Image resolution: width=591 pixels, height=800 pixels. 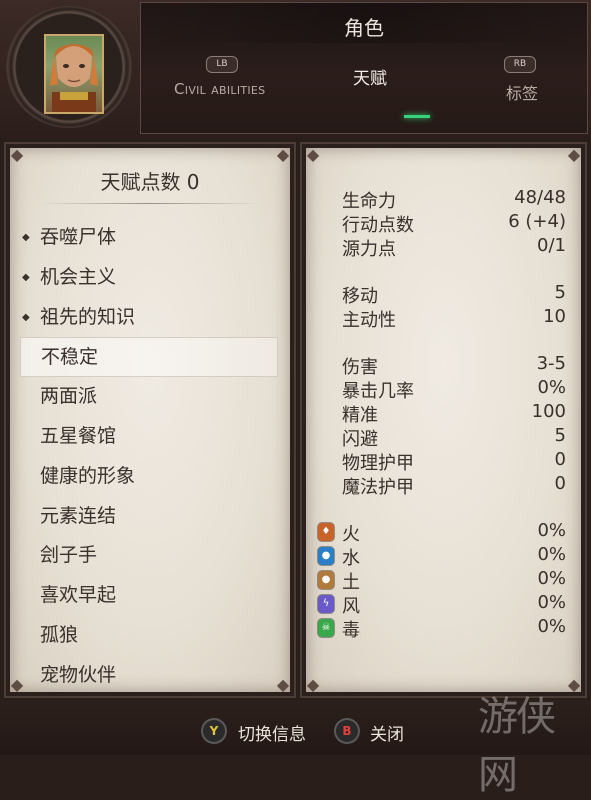 I want to click on talent-label: 健康的形象, so click(x=88, y=475).